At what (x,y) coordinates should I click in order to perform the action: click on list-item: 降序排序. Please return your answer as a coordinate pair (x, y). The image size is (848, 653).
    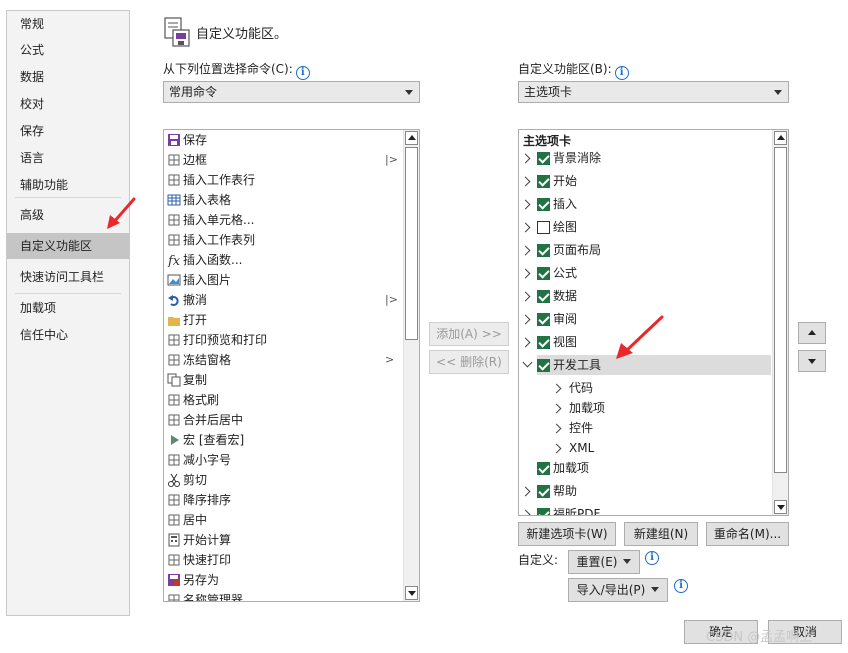
    Looking at the image, I should click on (284, 500).